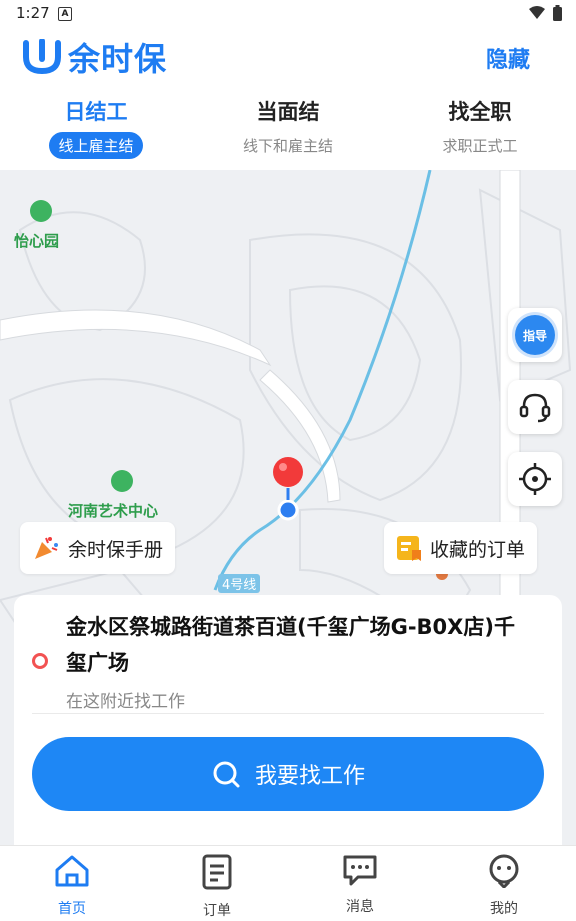 This screenshot has width=576, height=921. Describe the element at coordinates (46, 548) in the screenshot. I see `party-popper-icon` at that location.